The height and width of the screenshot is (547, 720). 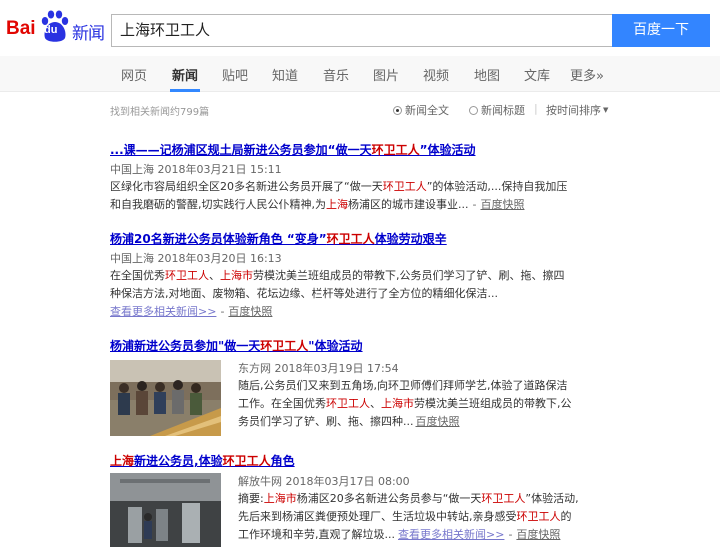 I want to click on tab-music: 音乐, so click(x=336, y=74).